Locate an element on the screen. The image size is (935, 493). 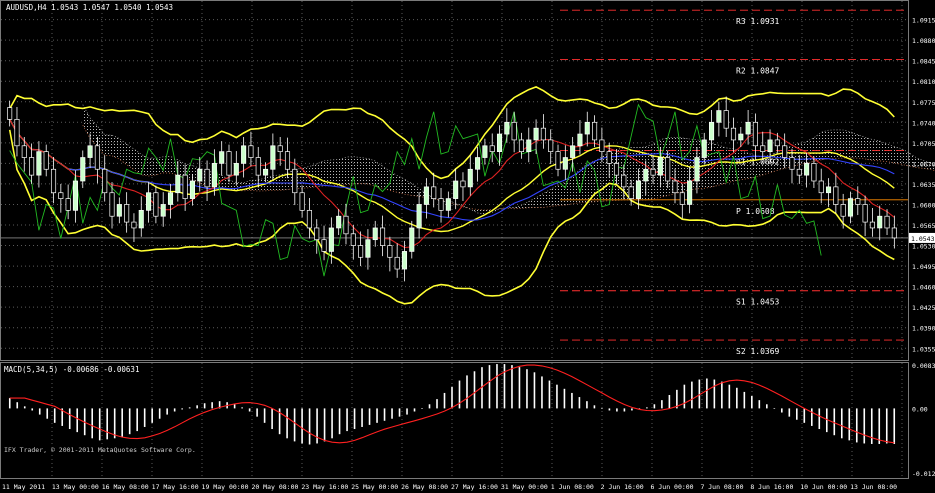
macd-tick-label: 0.00839 is located at coordinates (923, 366).